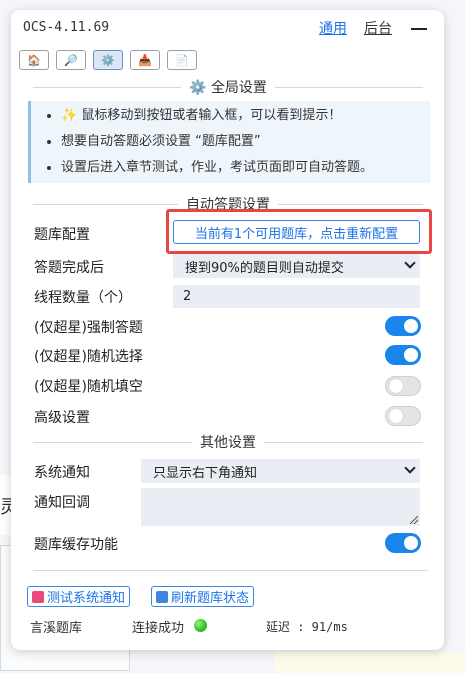  Describe the element at coordinates (66, 27) in the screenshot. I see `app-title: OCS-4.11.69` at that location.